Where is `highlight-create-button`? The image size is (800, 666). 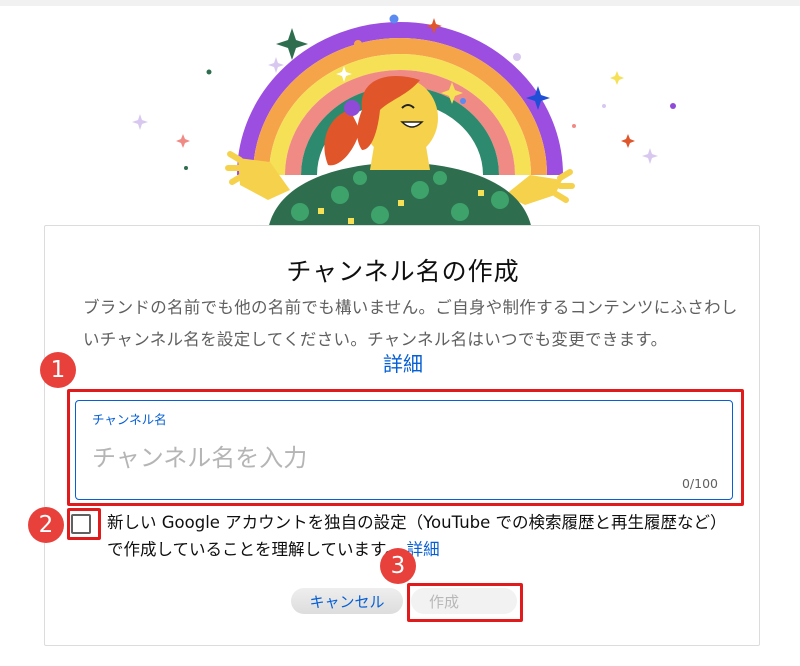
highlight-create-button is located at coordinates (465, 602).